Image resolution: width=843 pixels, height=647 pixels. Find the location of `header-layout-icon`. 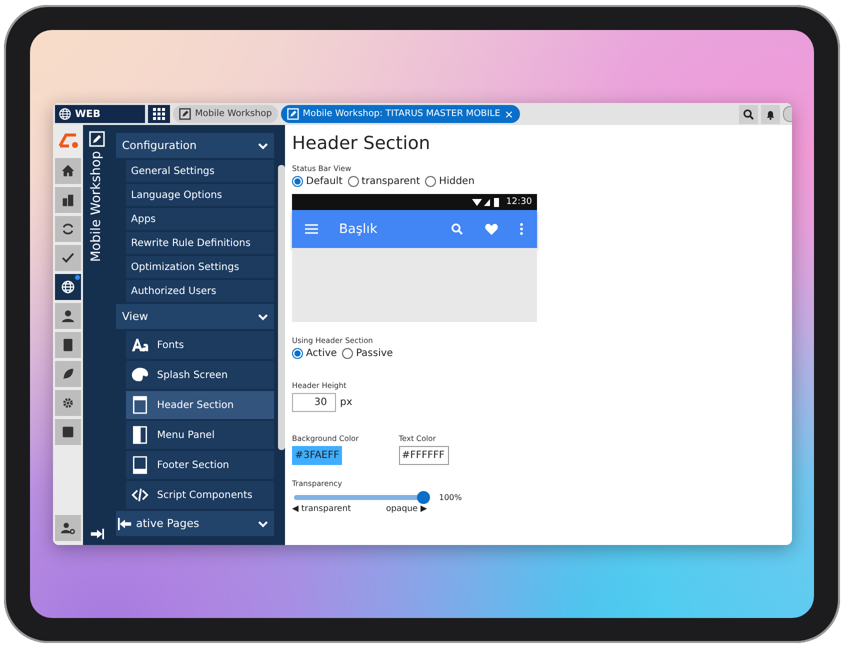

header-layout-icon is located at coordinates (140, 405).